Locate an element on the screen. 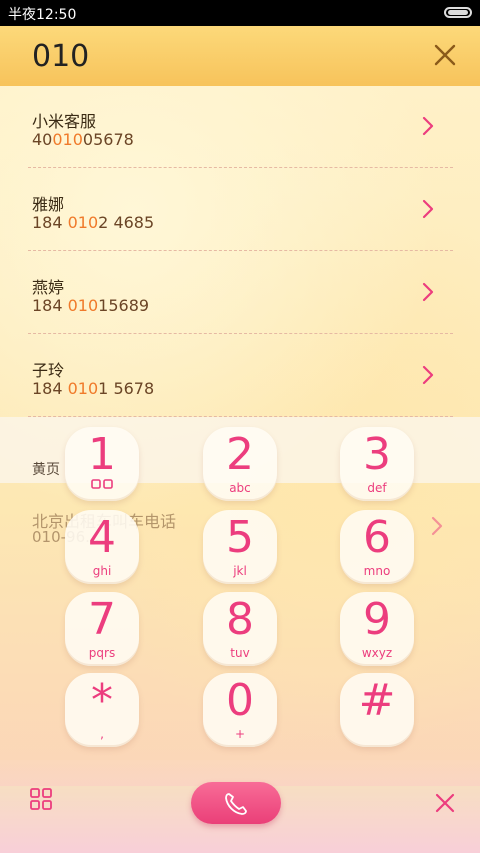 The width and height of the screenshot is (480, 853). key-8: 8 tuv is located at coordinates (240, 629).